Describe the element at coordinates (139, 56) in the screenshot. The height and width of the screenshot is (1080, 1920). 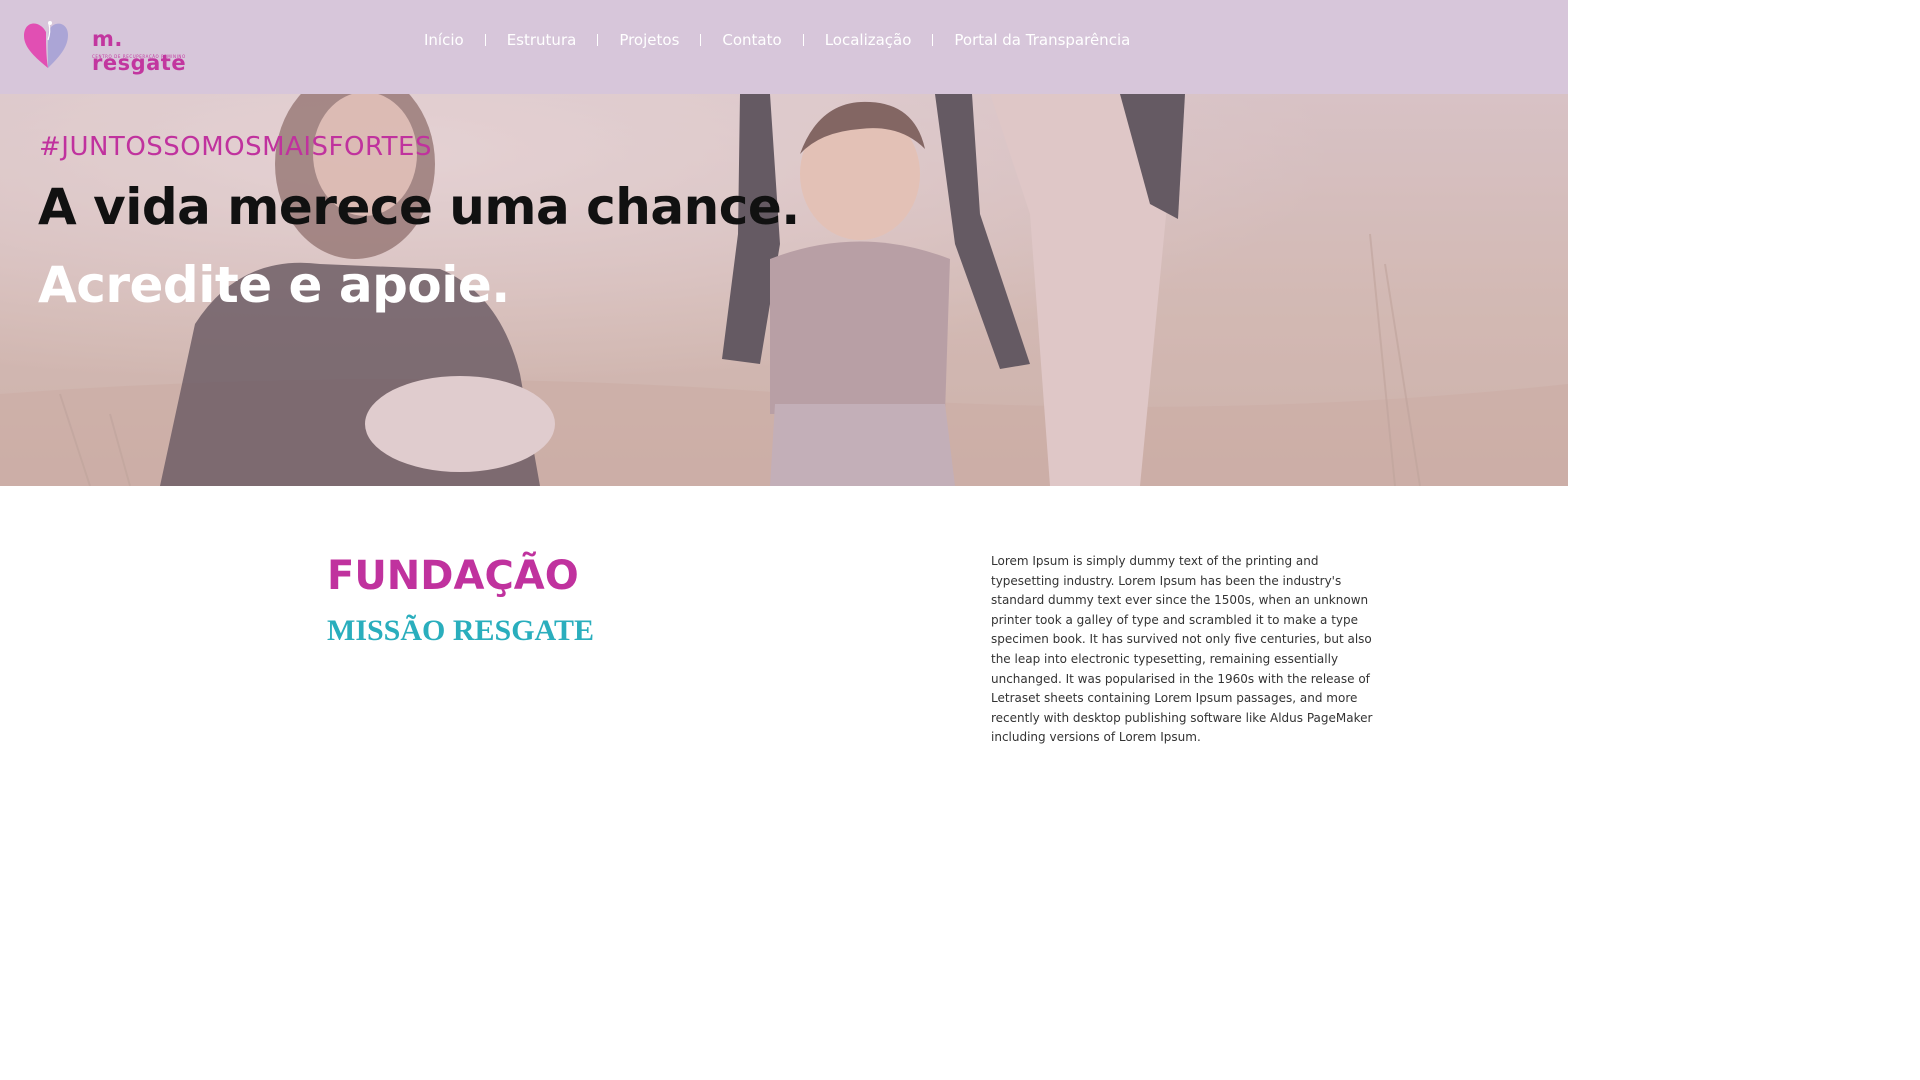
I see `brand-tagline: CENTRO DE RECUPERAÇÃO FEMININO` at that location.